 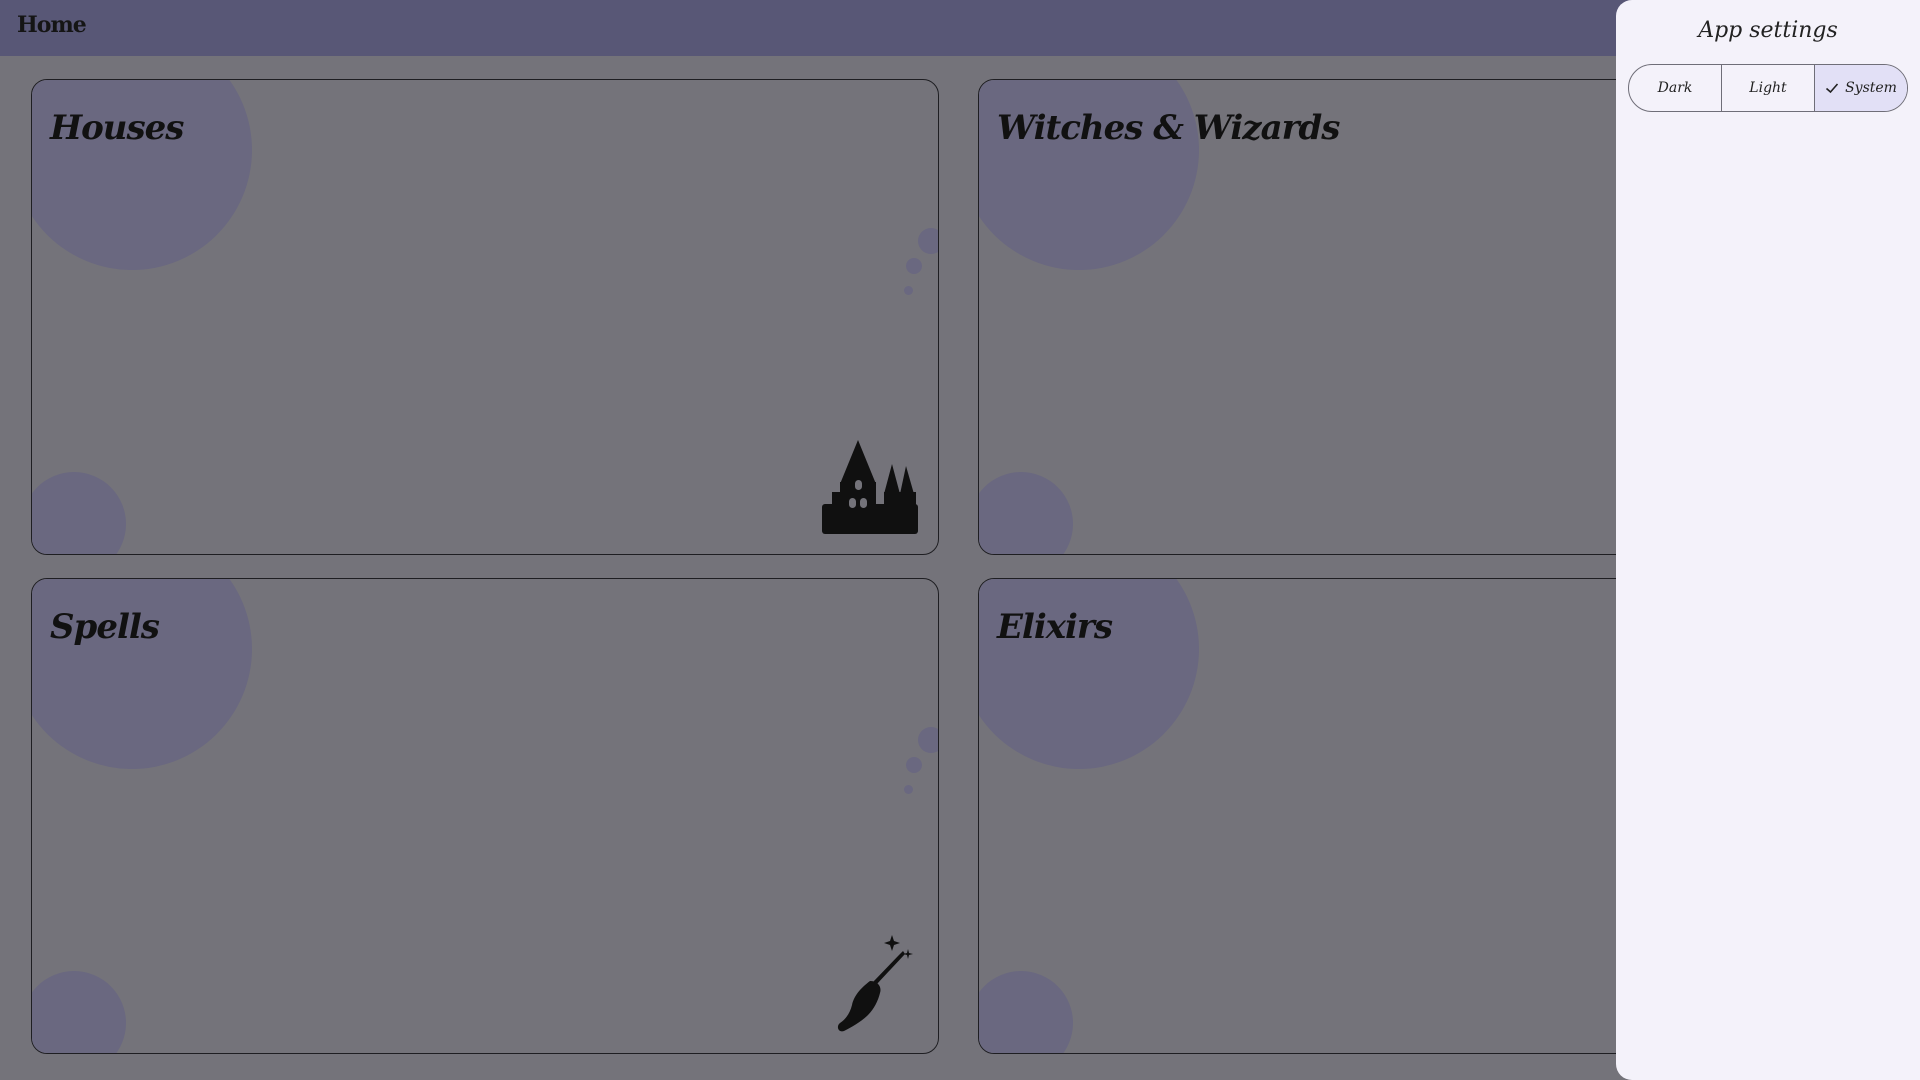 What do you see at coordinates (117, 128) in the screenshot?
I see `card-title: Houses` at bounding box center [117, 128].